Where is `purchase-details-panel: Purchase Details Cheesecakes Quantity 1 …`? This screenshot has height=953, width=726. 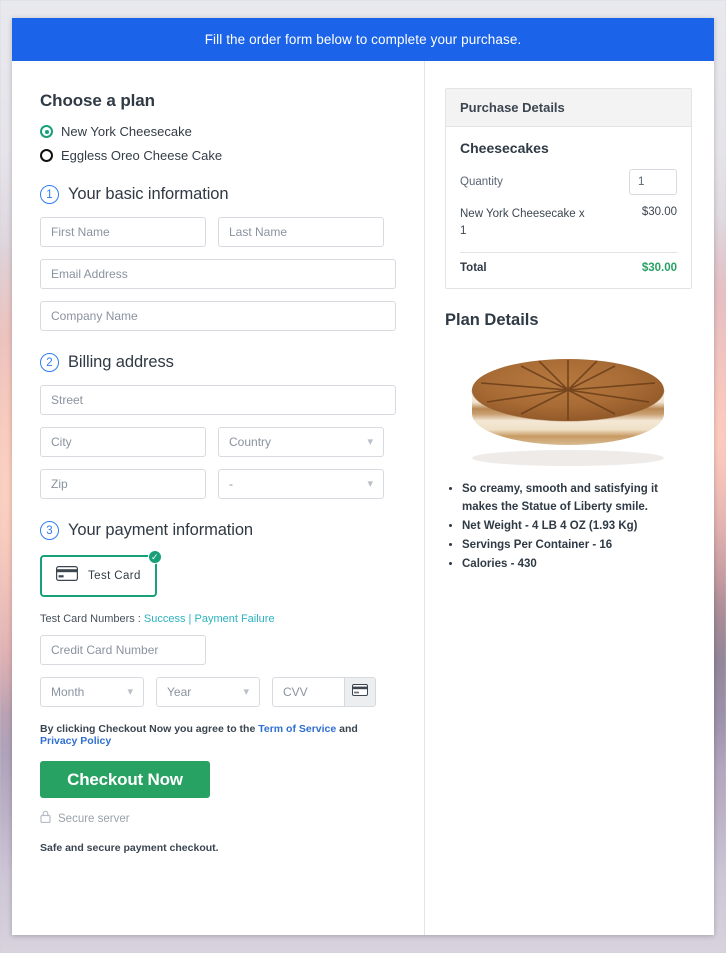 purchase-details-panel: Purchase Details Cheesecakes Quantity 1 … is located at coordinates (568, 189).